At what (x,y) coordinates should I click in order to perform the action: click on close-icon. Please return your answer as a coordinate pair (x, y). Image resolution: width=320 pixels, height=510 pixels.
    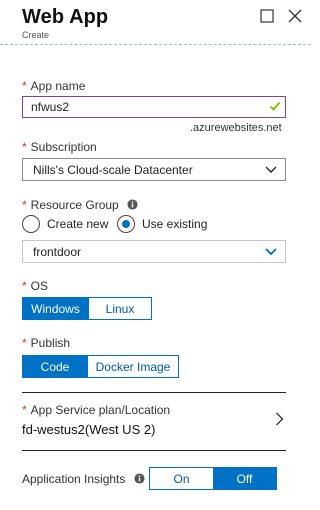
    Looking at the image, I should click on (295, 16).